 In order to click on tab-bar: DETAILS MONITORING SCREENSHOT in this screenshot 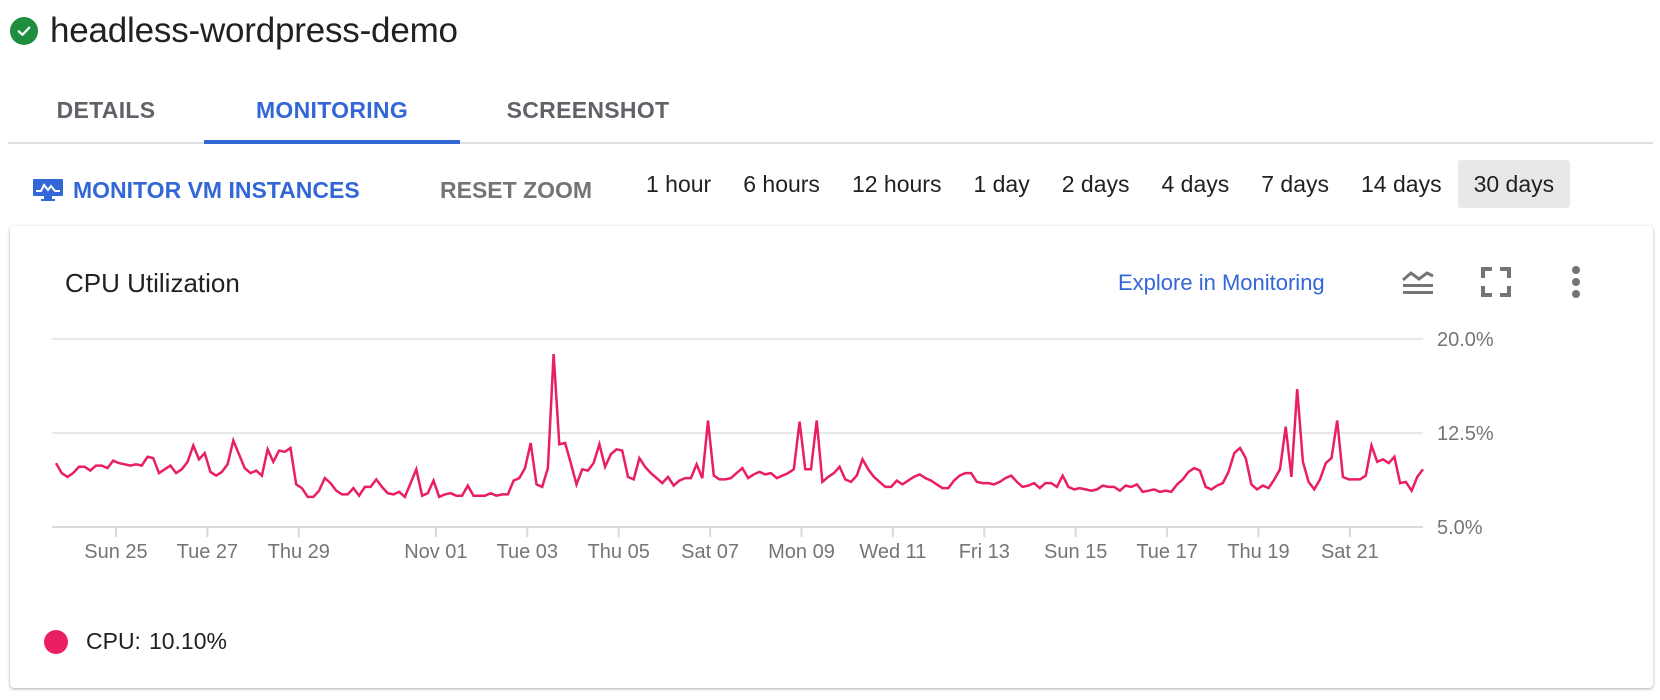, I will do `click(830, 111)`.